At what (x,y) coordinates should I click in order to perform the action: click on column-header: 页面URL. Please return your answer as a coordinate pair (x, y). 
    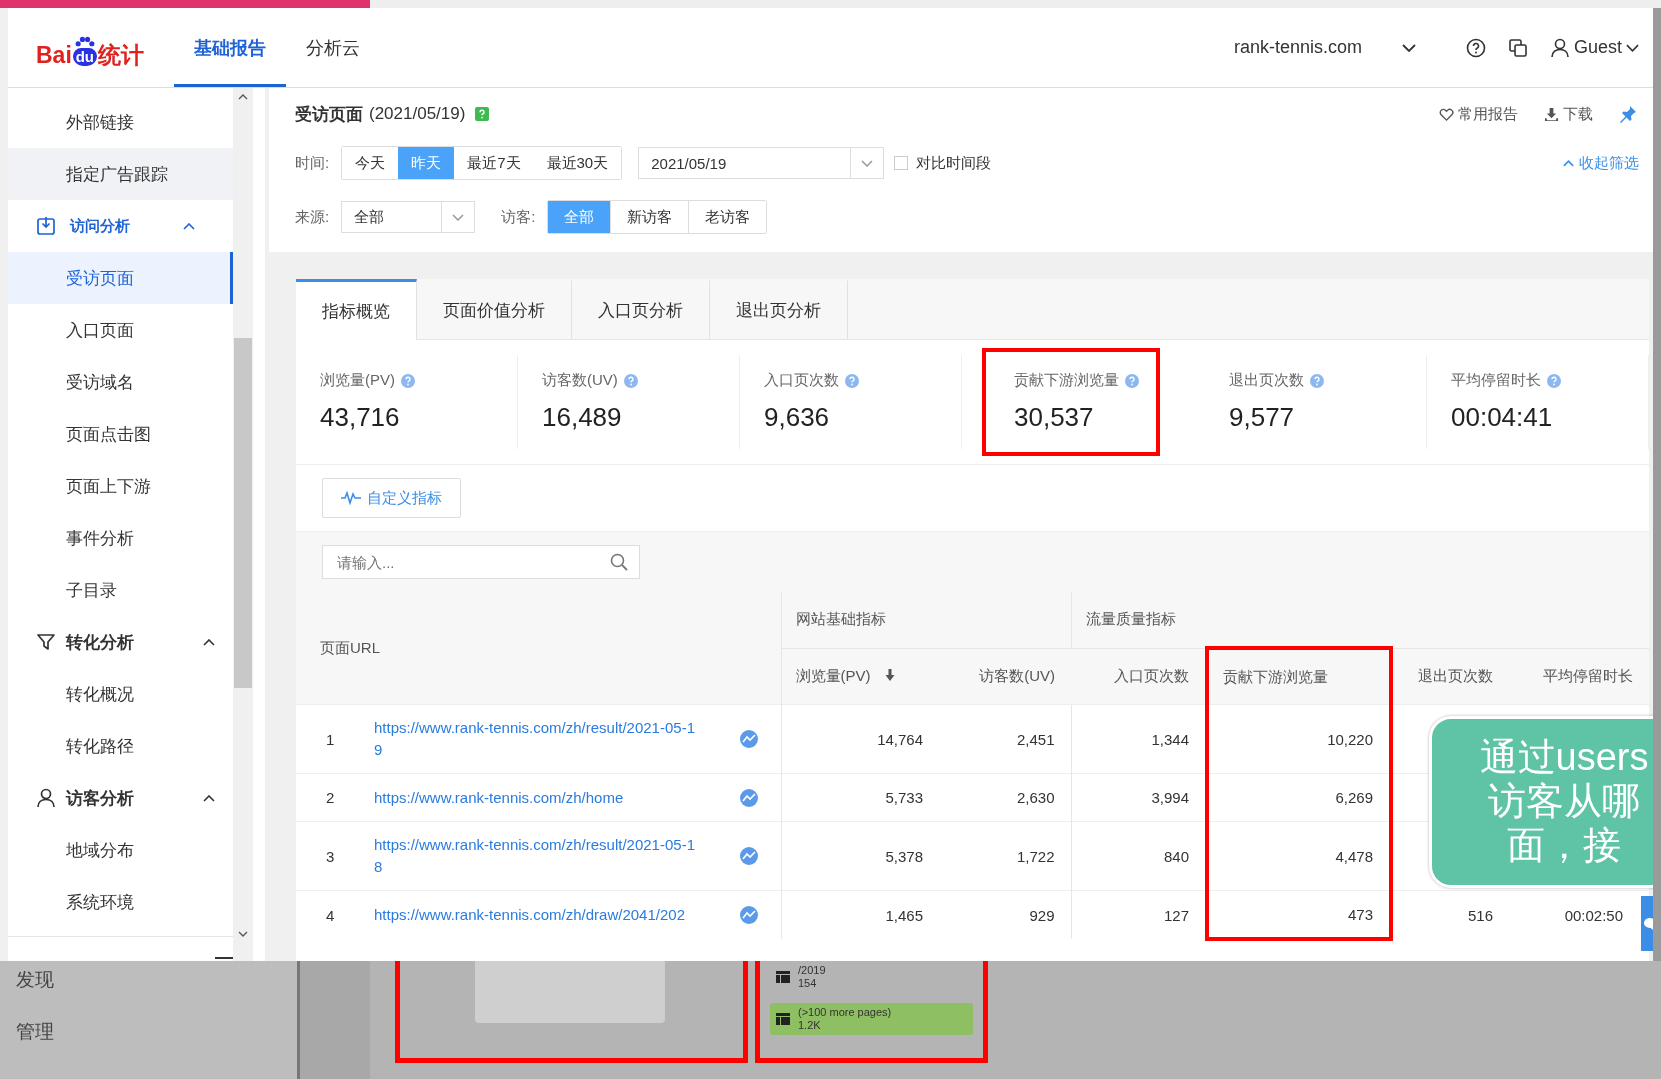
    Looking at the image, I should click on (350, 647).